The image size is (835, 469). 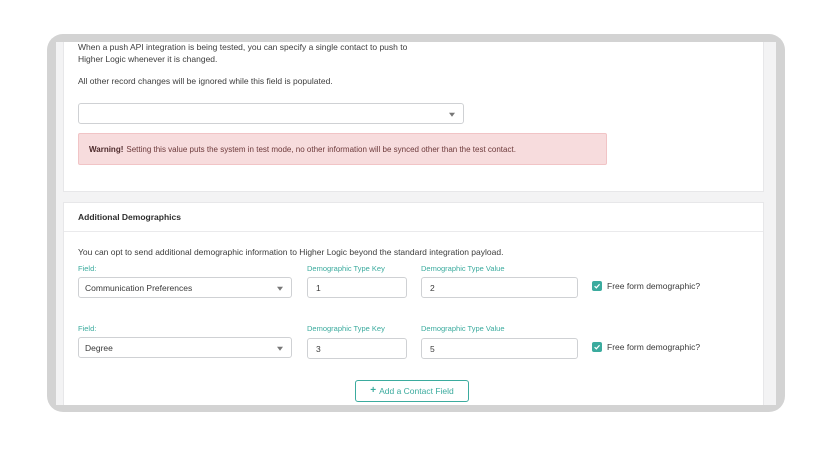 What do you see at coordinates (373, 390) in the screenshot?
I see `plus-icon: +` at bounding box center [373, 390].